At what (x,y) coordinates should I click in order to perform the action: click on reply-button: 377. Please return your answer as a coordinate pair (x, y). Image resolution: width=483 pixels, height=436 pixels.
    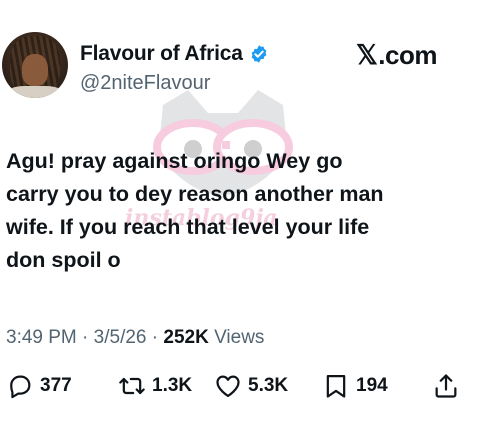
    Looking at the image, I should click on (39, 386).